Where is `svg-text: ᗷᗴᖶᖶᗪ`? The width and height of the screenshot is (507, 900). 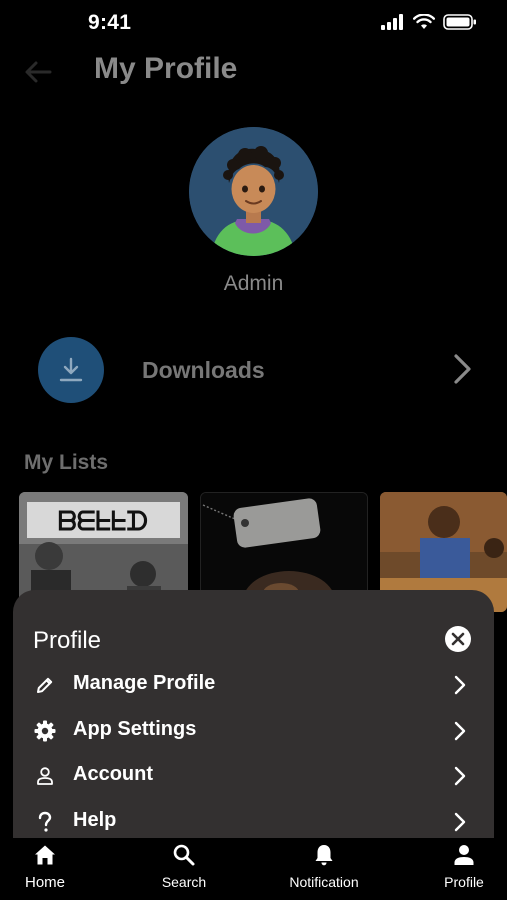 svg-text: ᗷᗴᖶᖶᗪ is located at coordinates (103, 522).